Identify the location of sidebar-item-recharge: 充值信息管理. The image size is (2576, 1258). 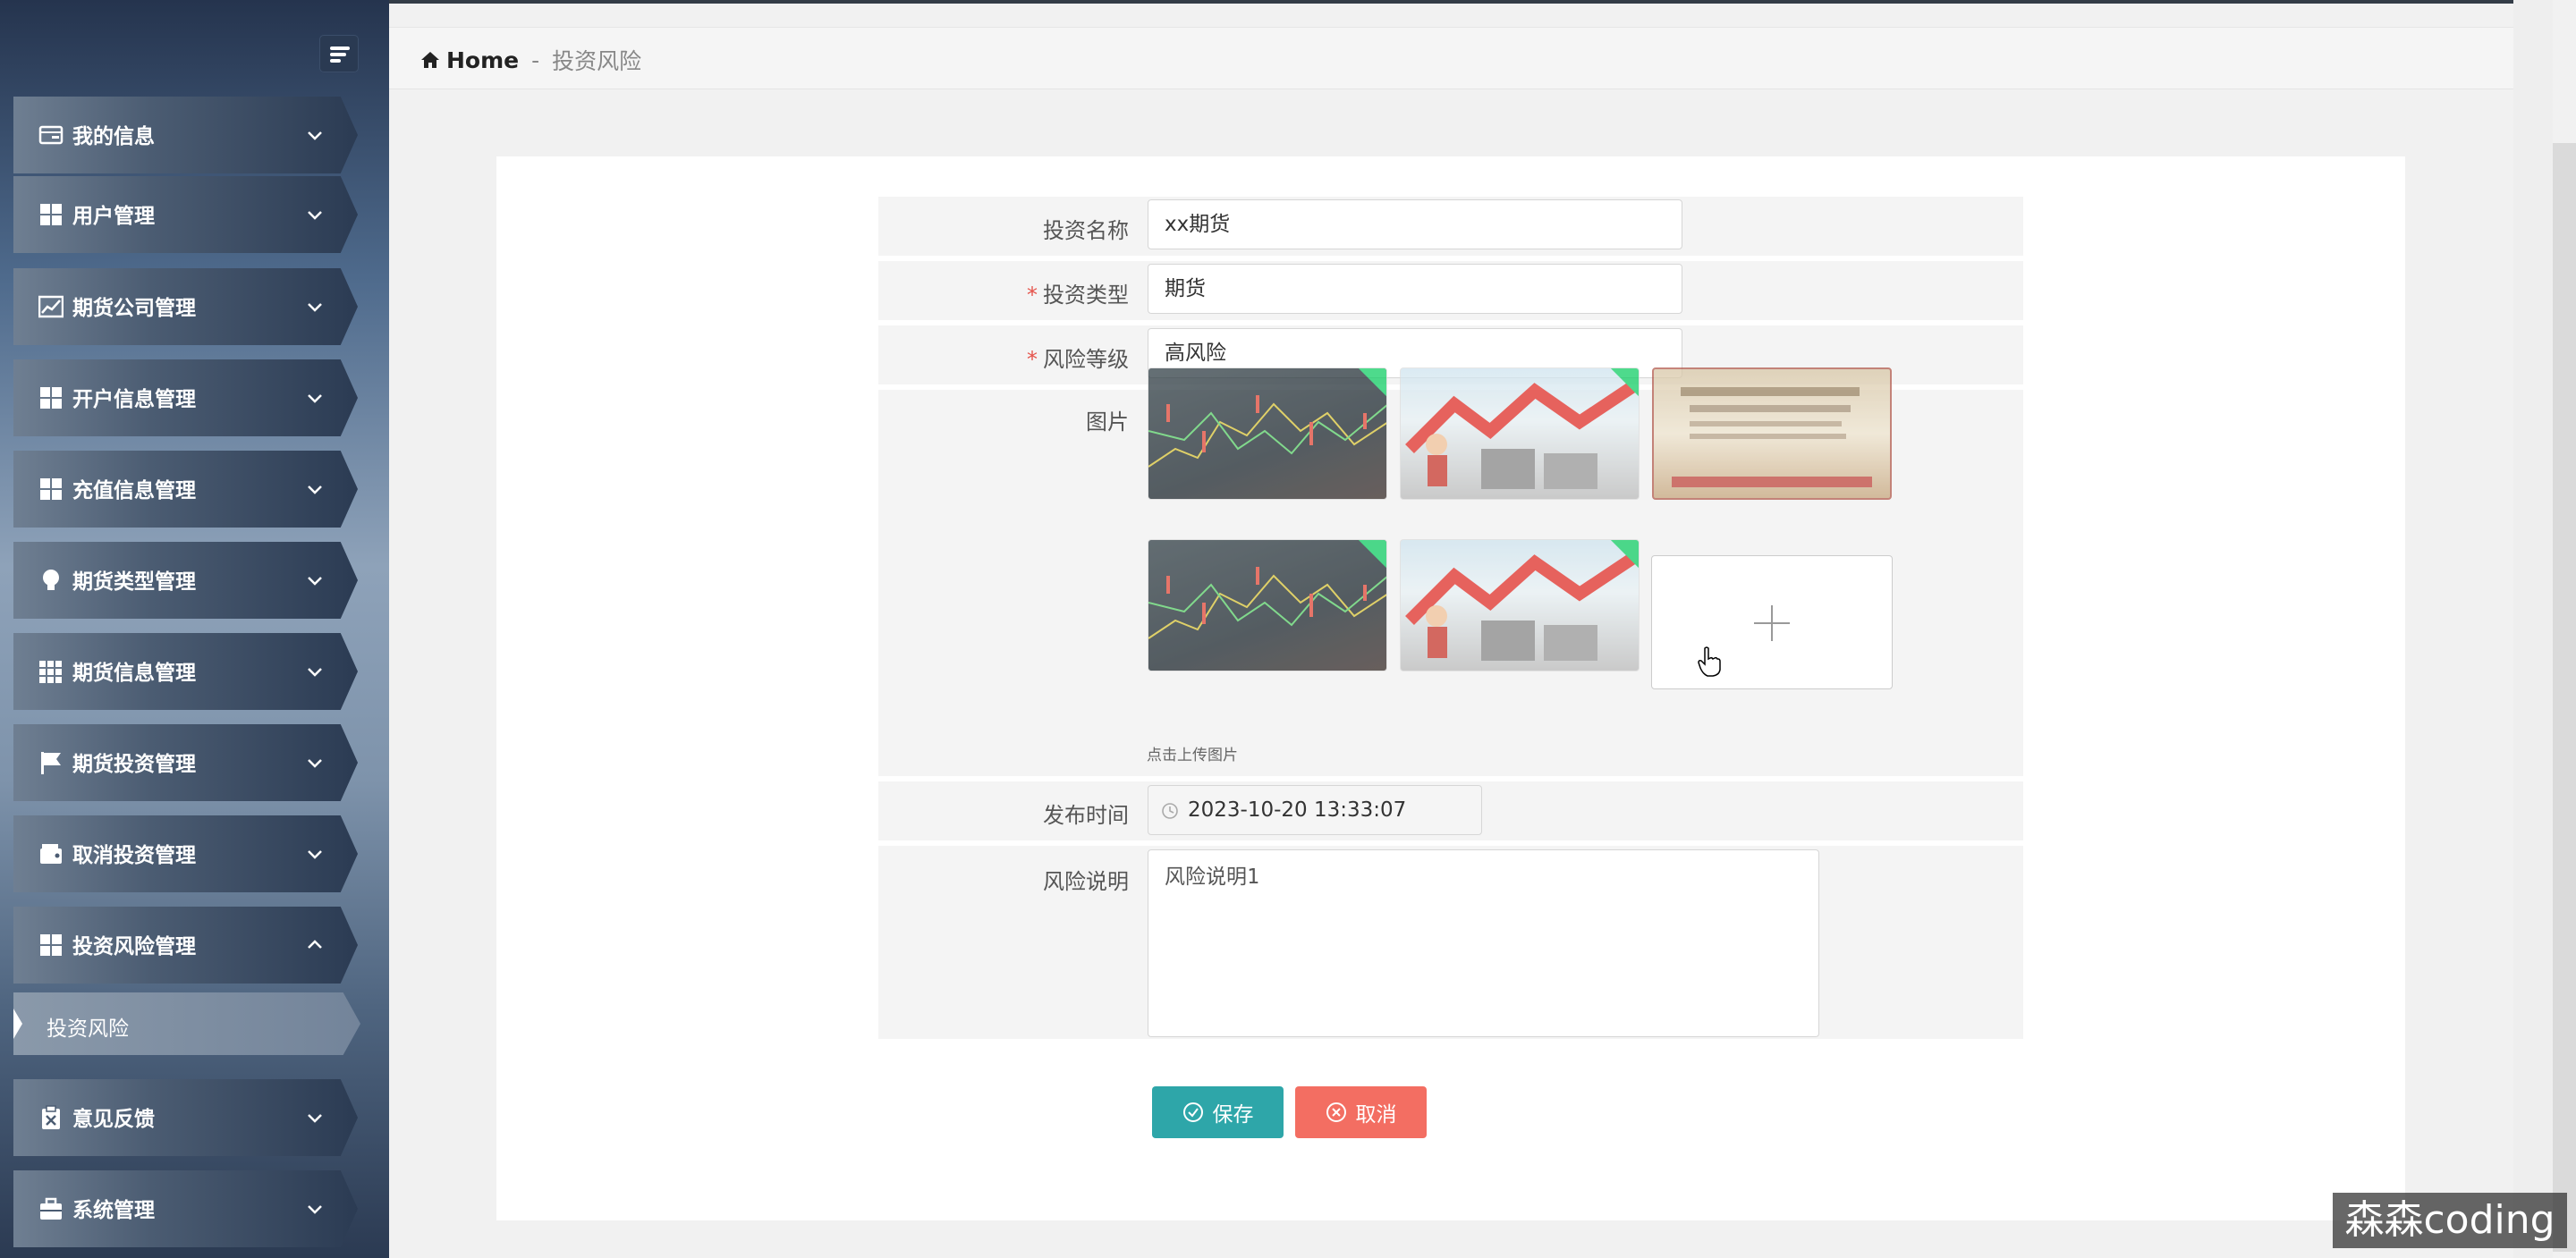
(185, 489).